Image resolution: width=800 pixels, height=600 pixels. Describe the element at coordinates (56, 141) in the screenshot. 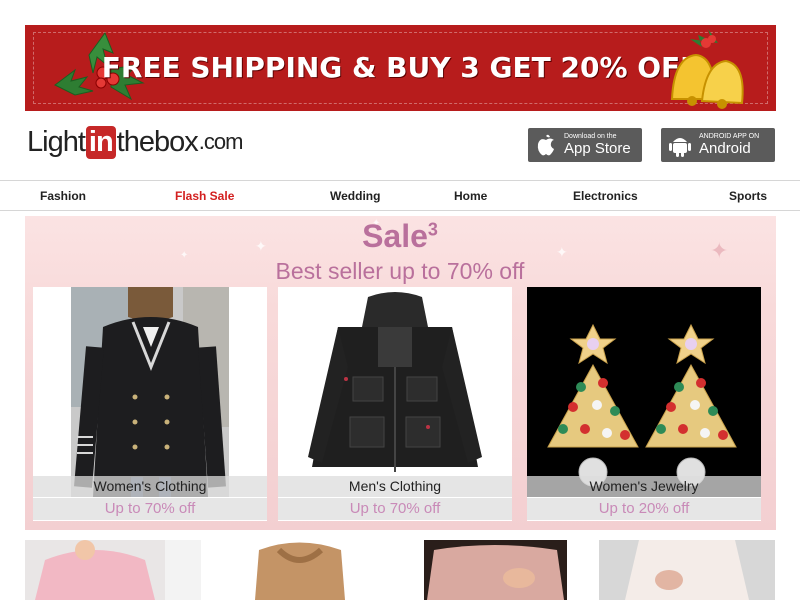

I see `logo-text-light: Light` at that location.